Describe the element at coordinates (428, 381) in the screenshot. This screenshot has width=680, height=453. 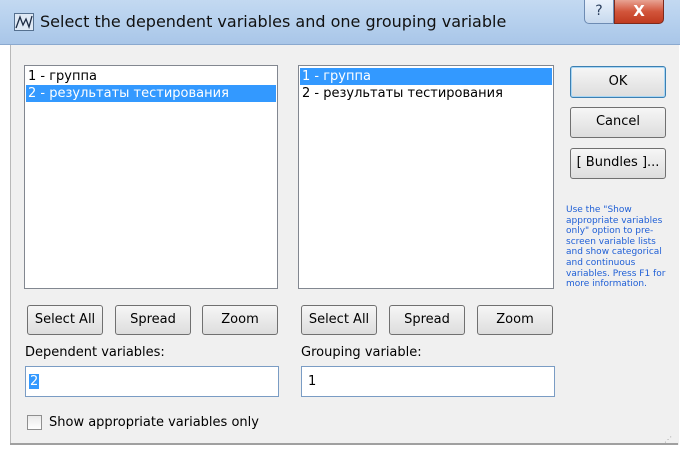
I see `grouping-variable-field: 1` at that location.